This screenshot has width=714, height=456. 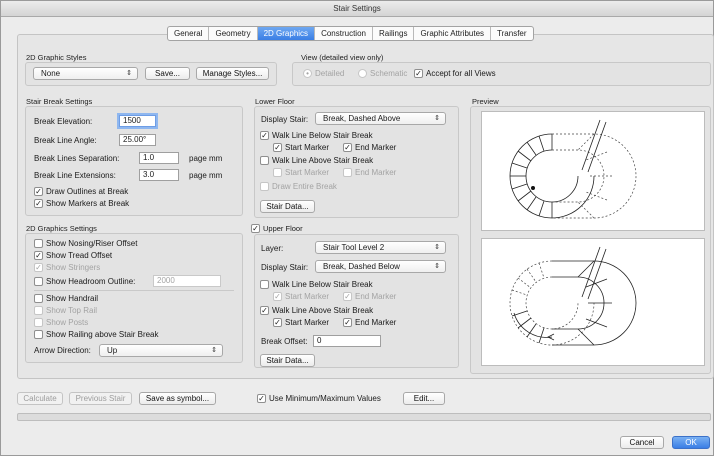 I want to click on window-title: Stair Settings, so click(x=357, y=9).